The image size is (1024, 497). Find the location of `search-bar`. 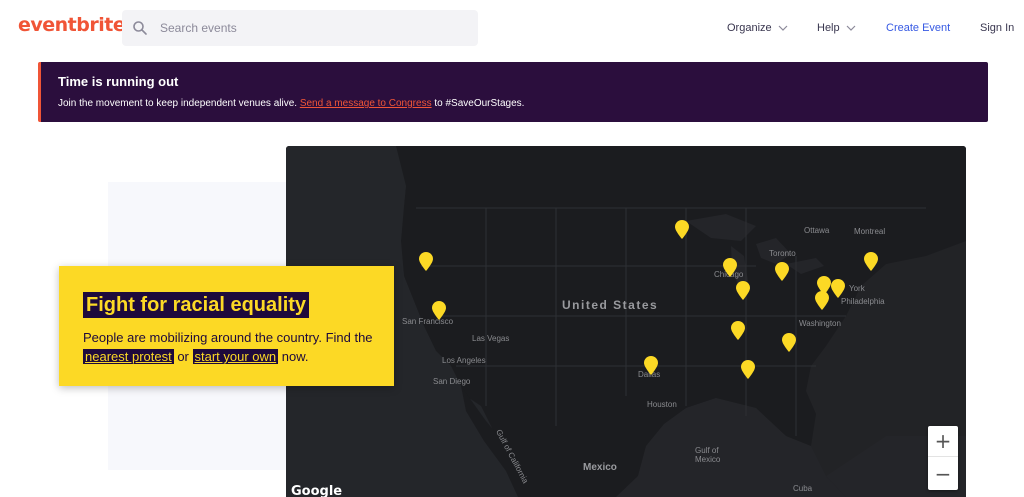

search-bar is located at coordinates (300, 28).